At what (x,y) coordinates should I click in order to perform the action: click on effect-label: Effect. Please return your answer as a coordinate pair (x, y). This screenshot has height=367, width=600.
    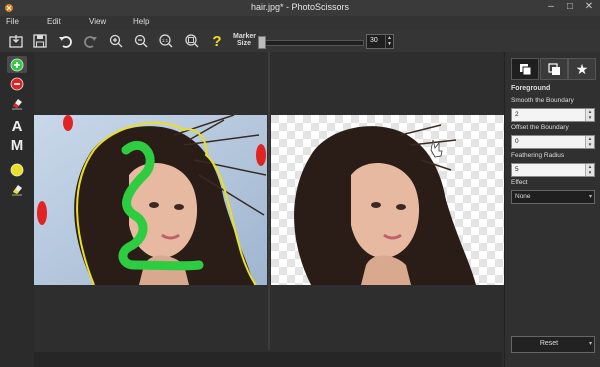
    Looking at the image, I should click on (519, 182).